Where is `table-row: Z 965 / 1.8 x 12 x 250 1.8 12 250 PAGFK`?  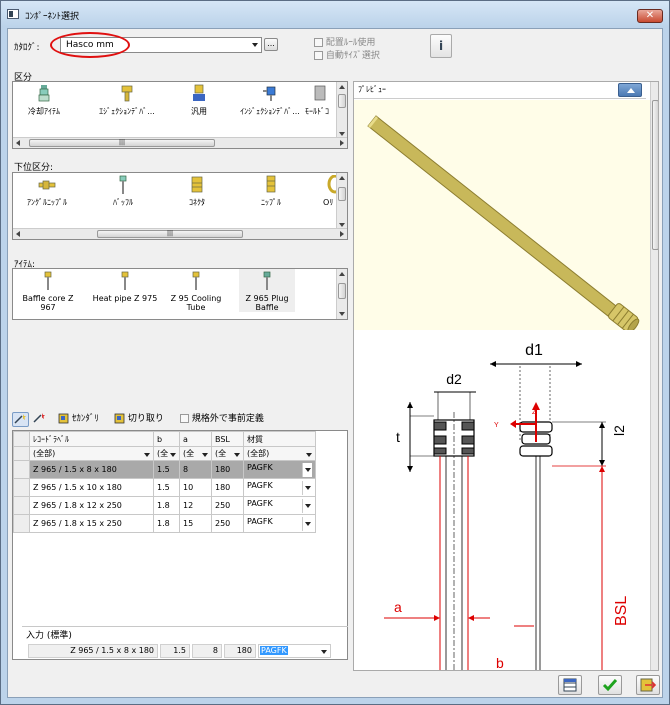 table-row: Z 965 / 1.8 x 12 x 250 1.8 12 250 PAGFK is located at coordinates (164, 505).